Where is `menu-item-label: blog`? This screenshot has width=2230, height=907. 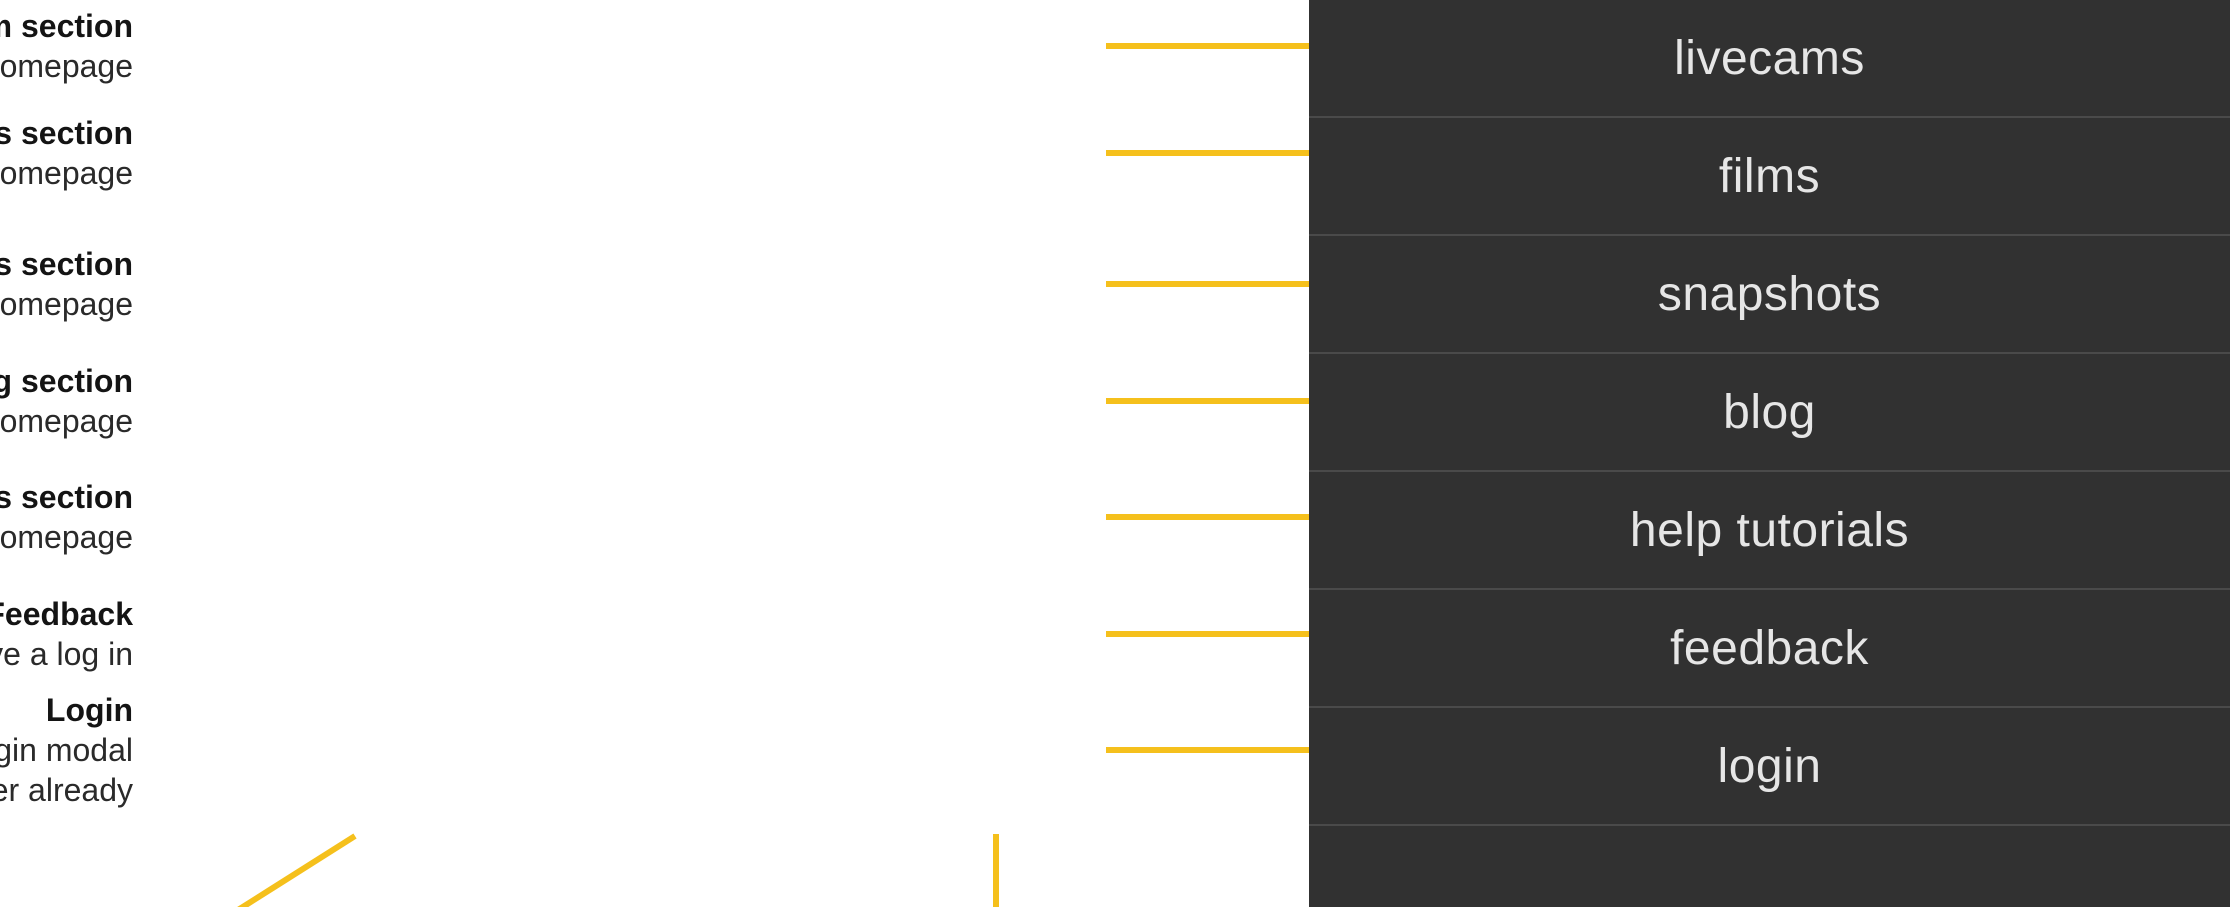
menu-item-label: blog is located at coordinates (1769, 412).